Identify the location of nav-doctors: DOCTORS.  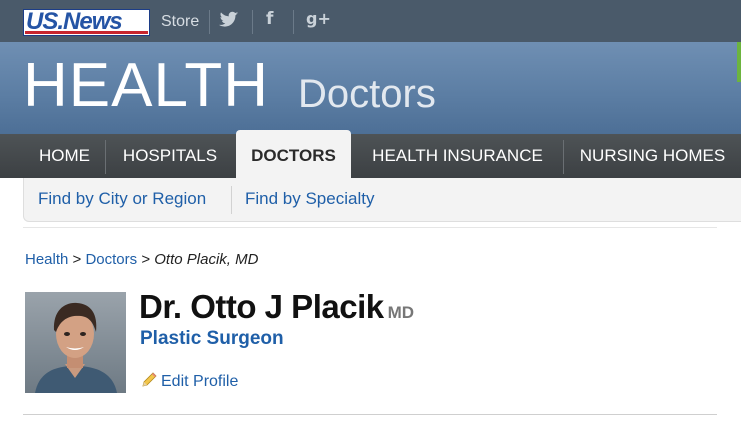
(293, 154).